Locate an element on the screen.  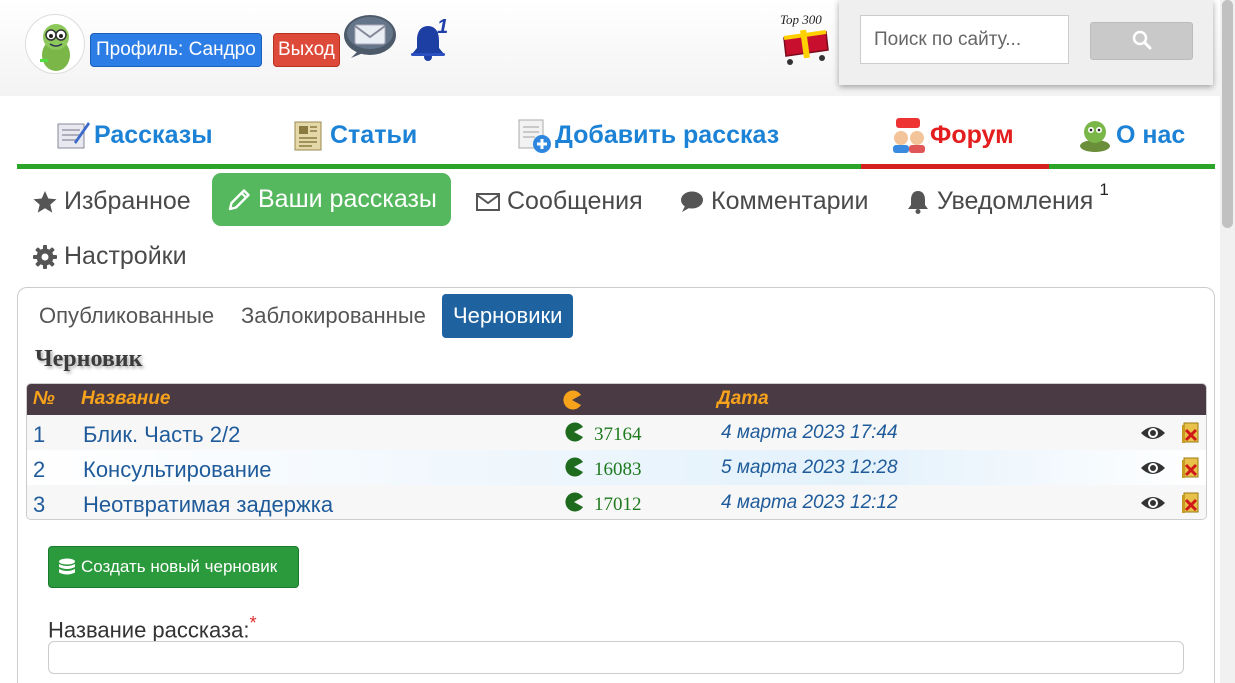
nav-stories: Рассказы is located at coordinates (133, 135).